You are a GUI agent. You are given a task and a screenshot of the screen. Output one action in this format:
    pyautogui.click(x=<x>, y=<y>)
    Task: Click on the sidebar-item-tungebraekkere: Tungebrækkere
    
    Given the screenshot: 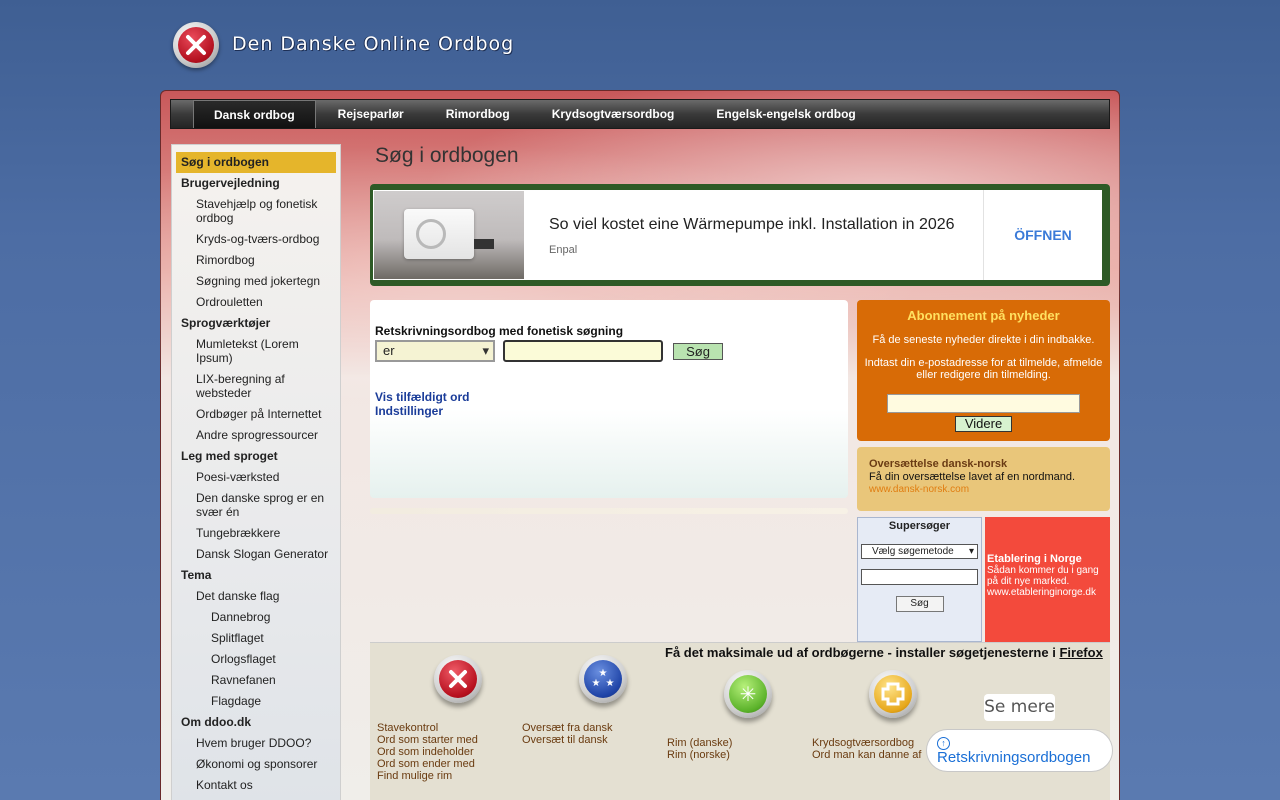 What is the action you would take?
    pyautogui.click(x=256, y=533)
    